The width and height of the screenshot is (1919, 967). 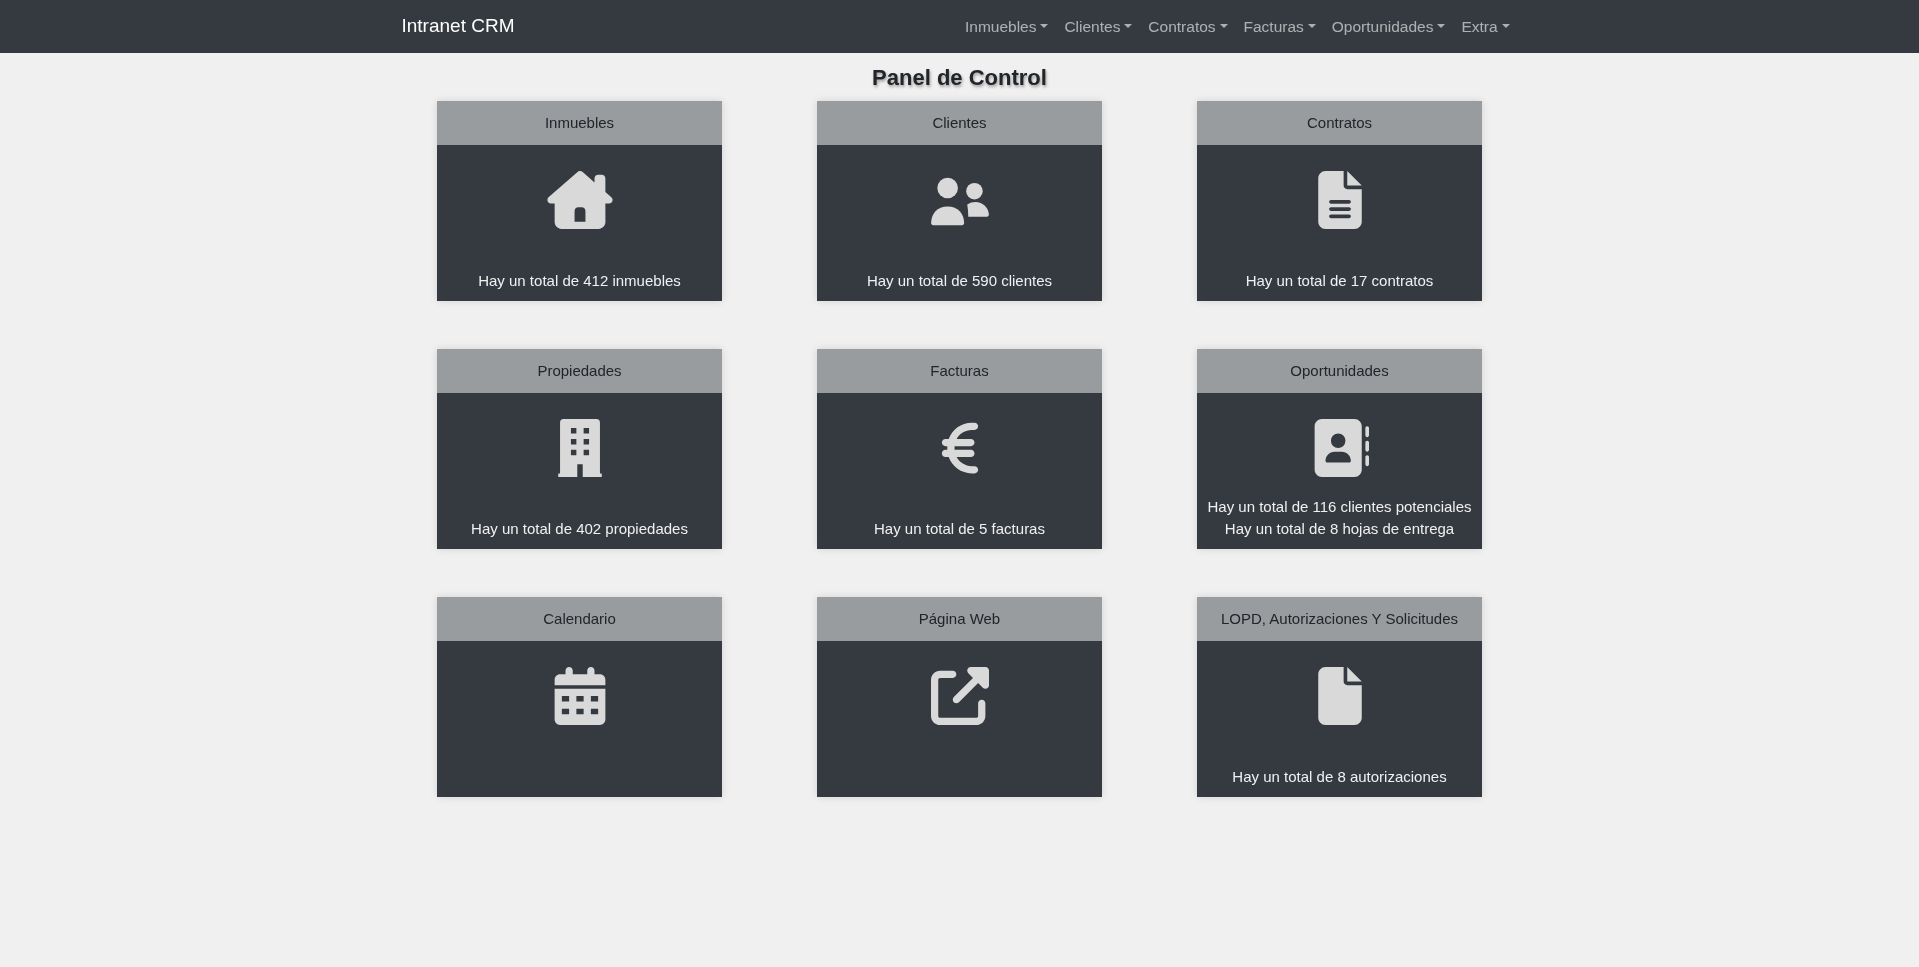 What do you see at coordinates (1098, 26) in the screenshot?
I see `nav-menu-link: Clientes` at bounding box center [1098, 26].